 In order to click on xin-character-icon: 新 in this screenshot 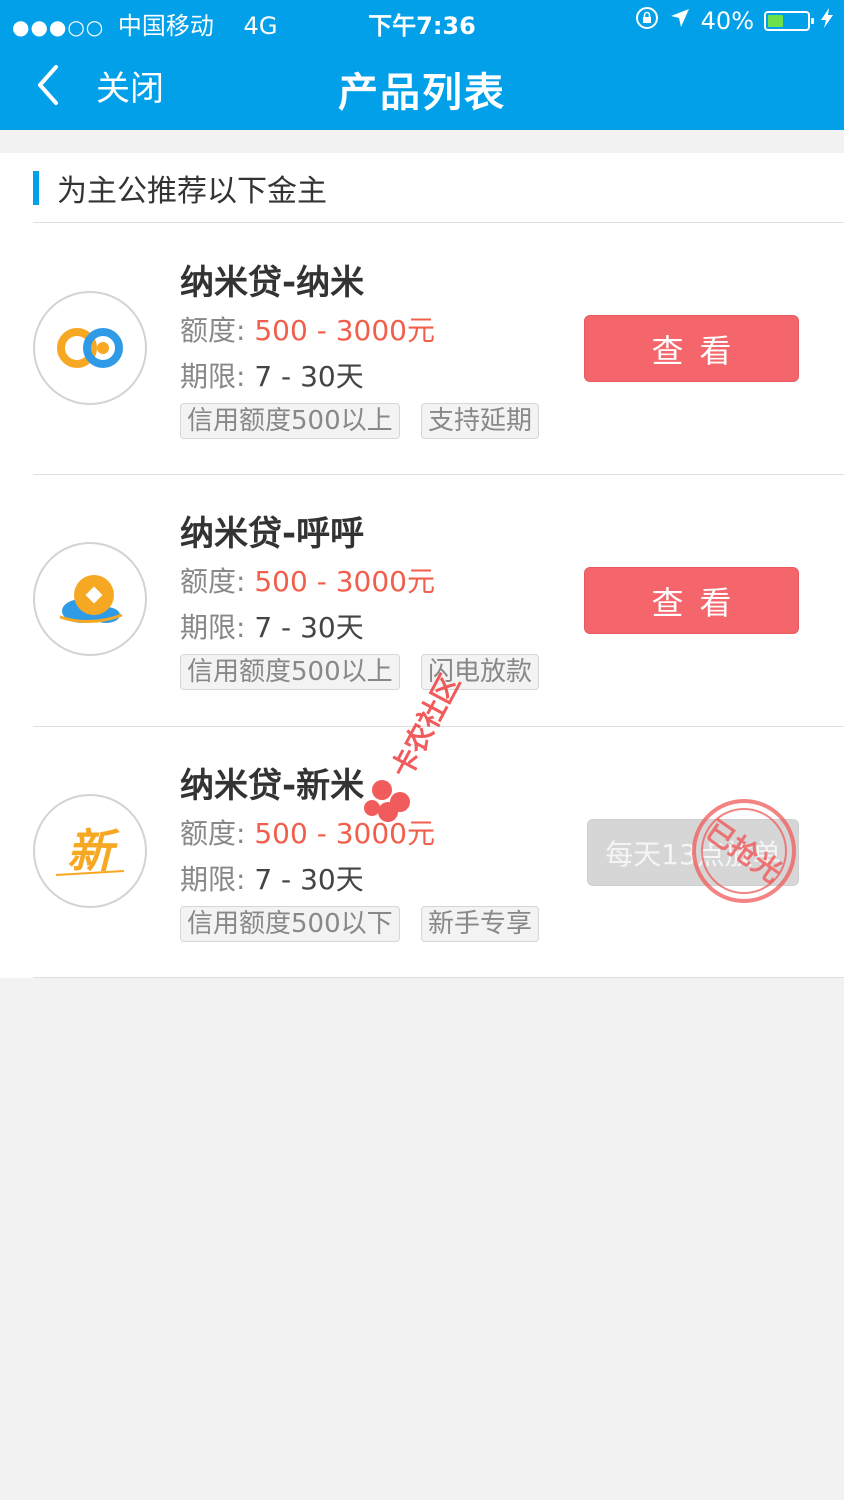, I will do `click(90, 851)`.